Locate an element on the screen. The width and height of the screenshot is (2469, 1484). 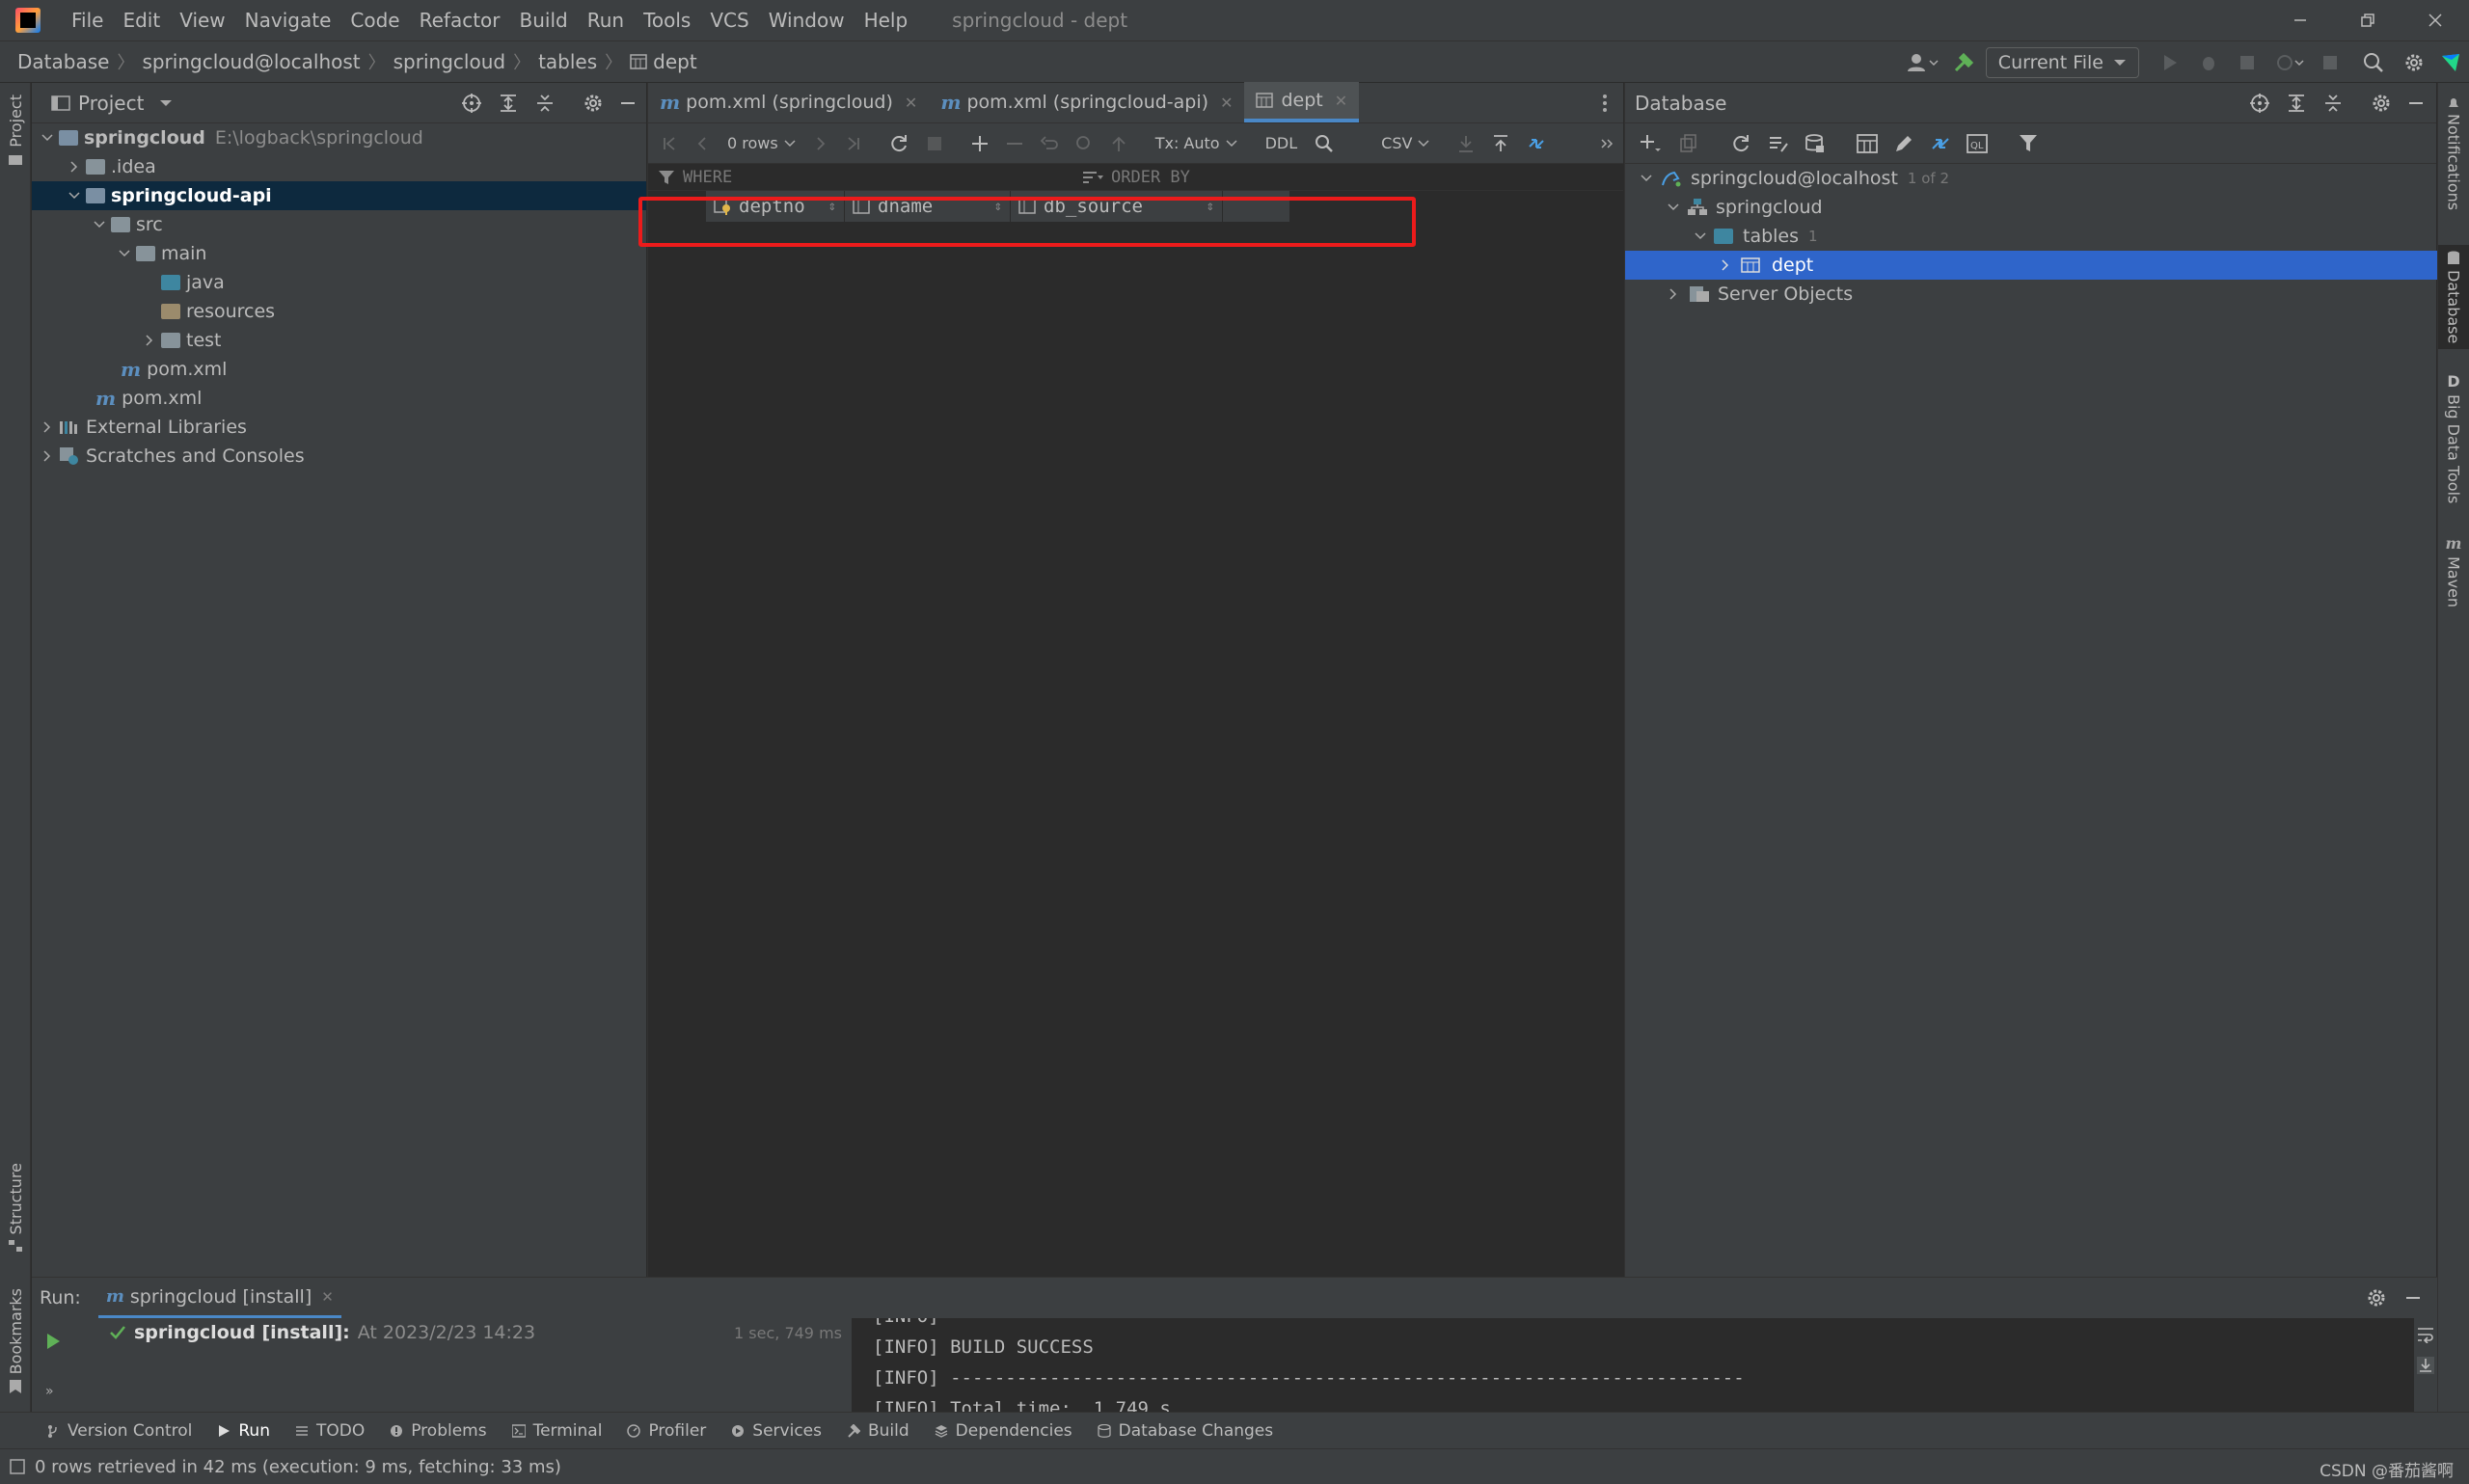
close-window-button is located at coordinates (2435, 20).